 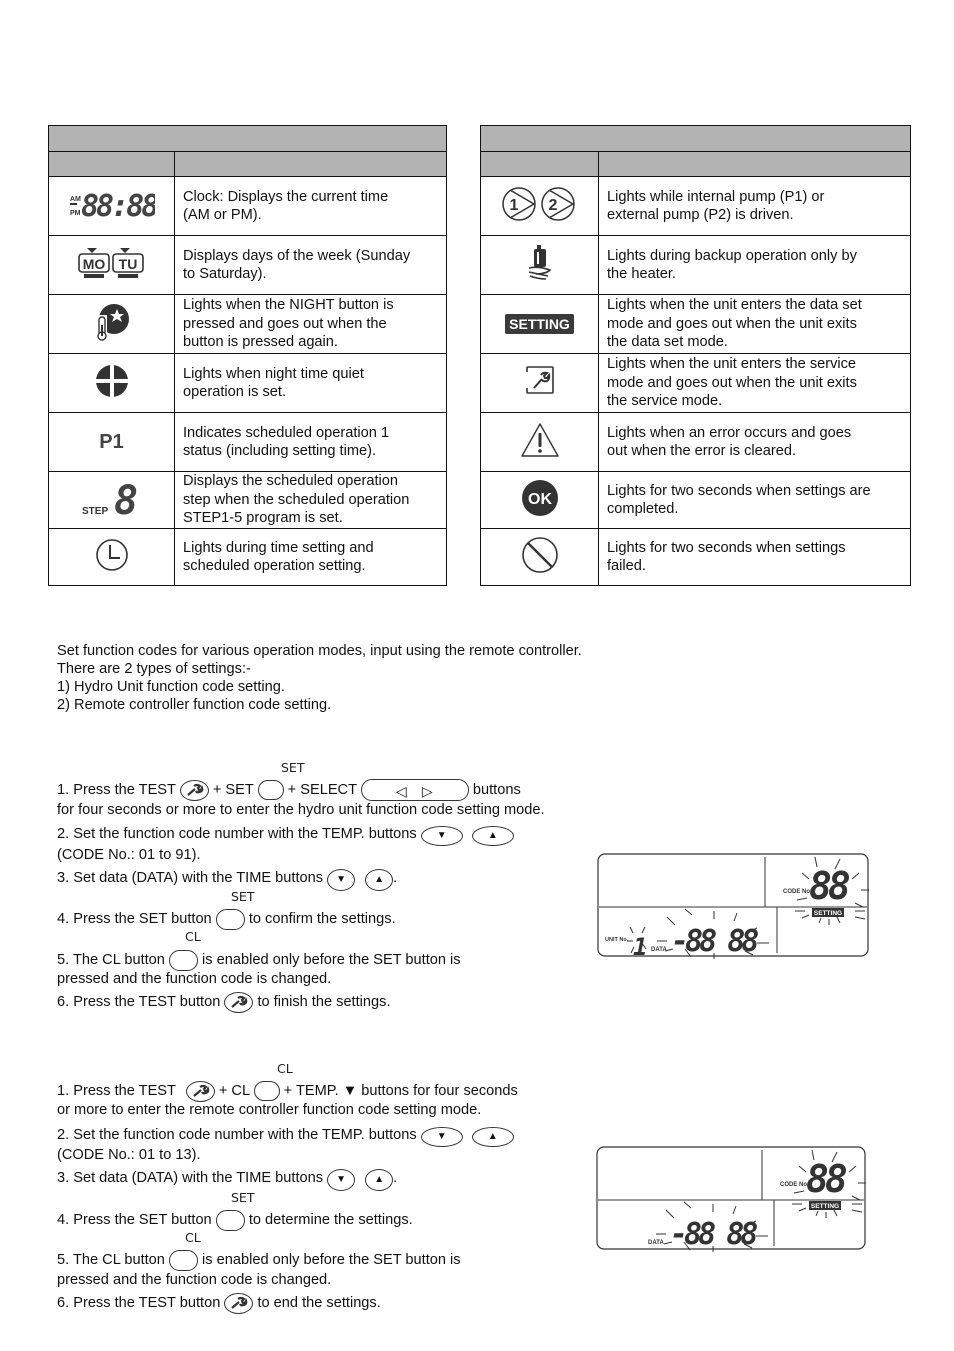 What do you see at coordinates (171, 687) in the screenshot?
I see `intro-line: 1) Hydro Unit function code setting.` at bounding box center [171, 687].